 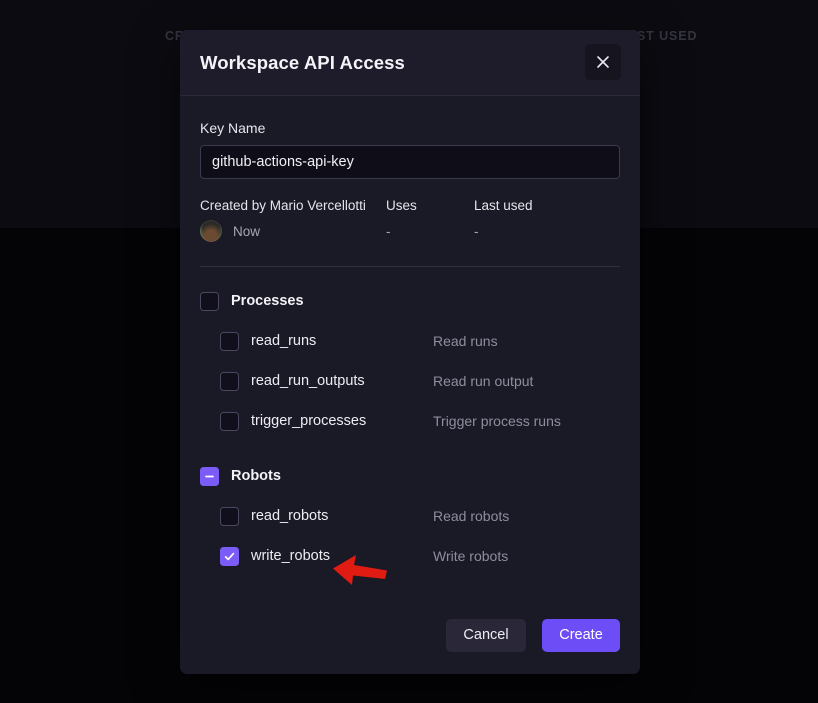 What do you see at coordinates (209, 301) in the screenshot?
I see `group-checkbox-processes` at bounding box center [209, 301].